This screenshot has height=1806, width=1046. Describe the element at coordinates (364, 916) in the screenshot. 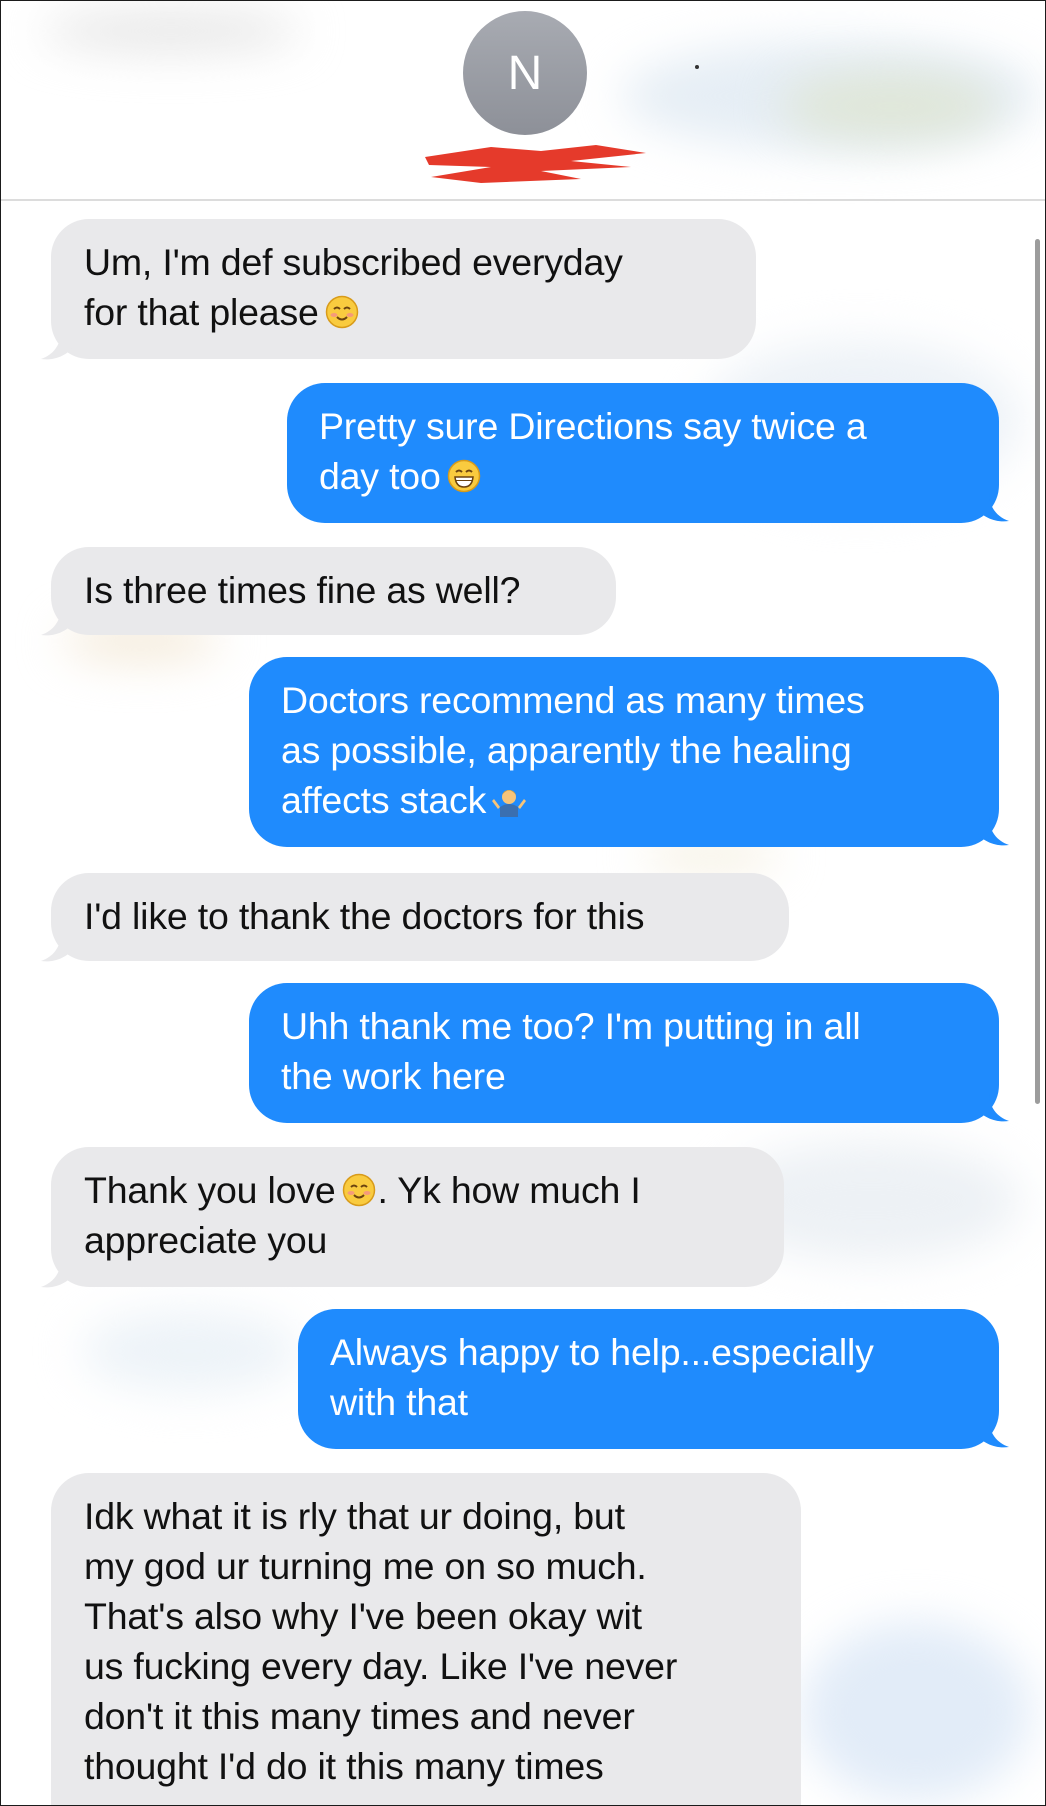

I see `message-text: I'd like to thank the doctors for this` at that location.